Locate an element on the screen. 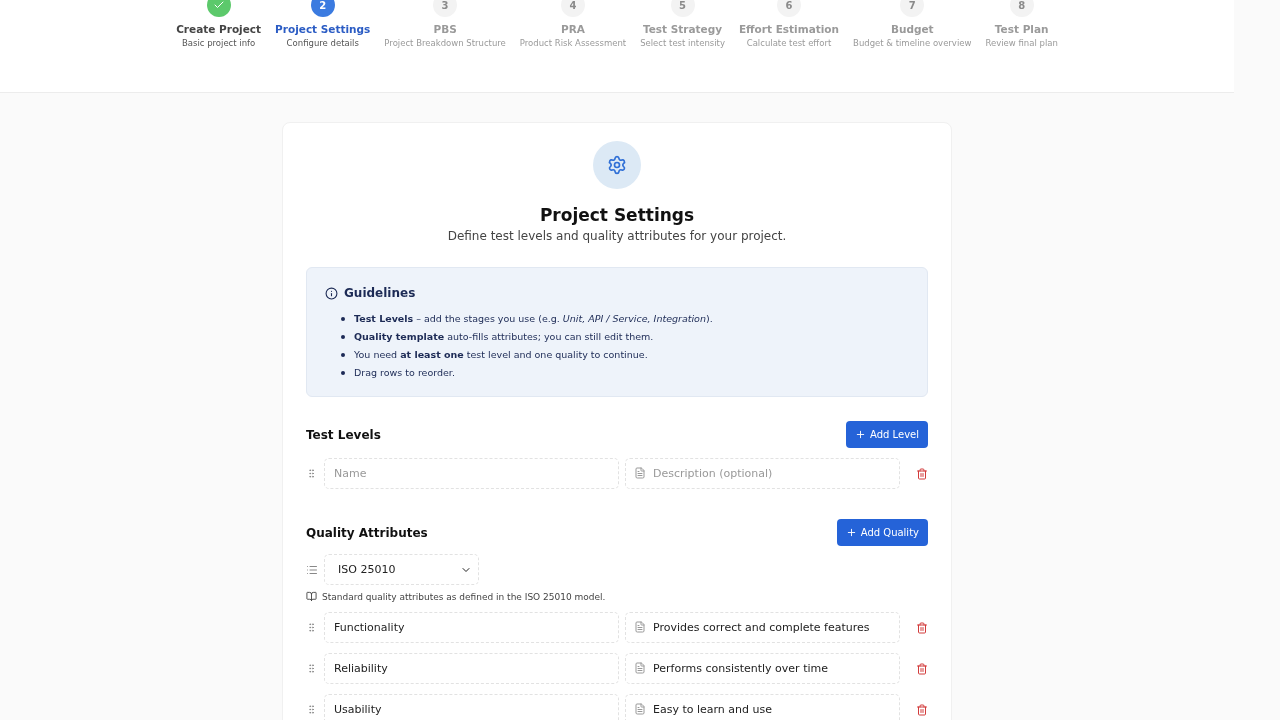 This screenshot has width=1280, height=720. step-title: Project Settings is located at coordinates (323, 29).